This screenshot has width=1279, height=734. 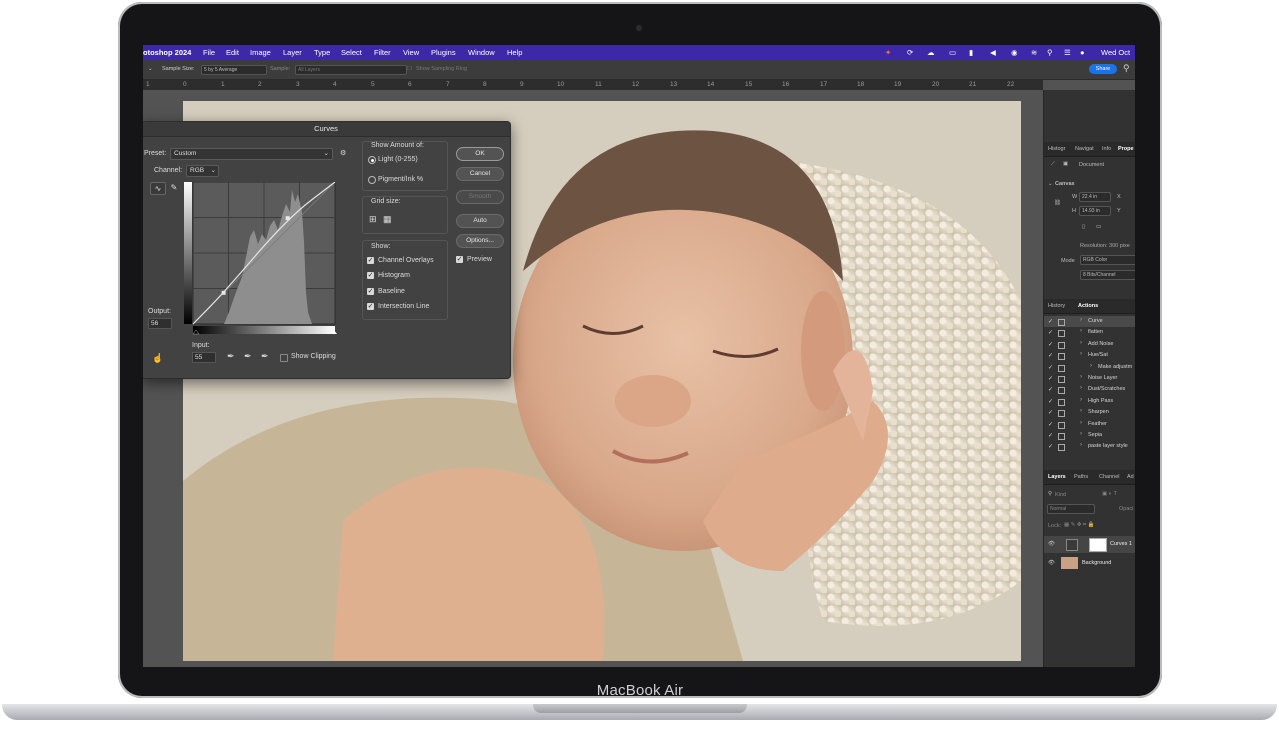 I want to click on pencil-draw-tool-icon: ✎, so click(x=174, y=187).